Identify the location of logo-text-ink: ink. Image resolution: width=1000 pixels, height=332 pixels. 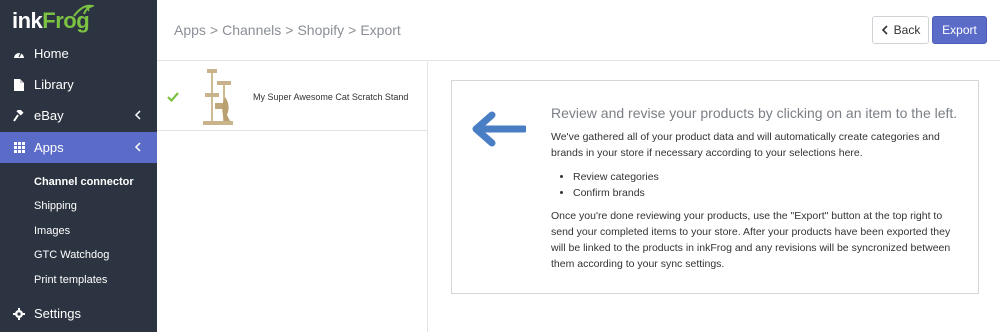
(27, 20).